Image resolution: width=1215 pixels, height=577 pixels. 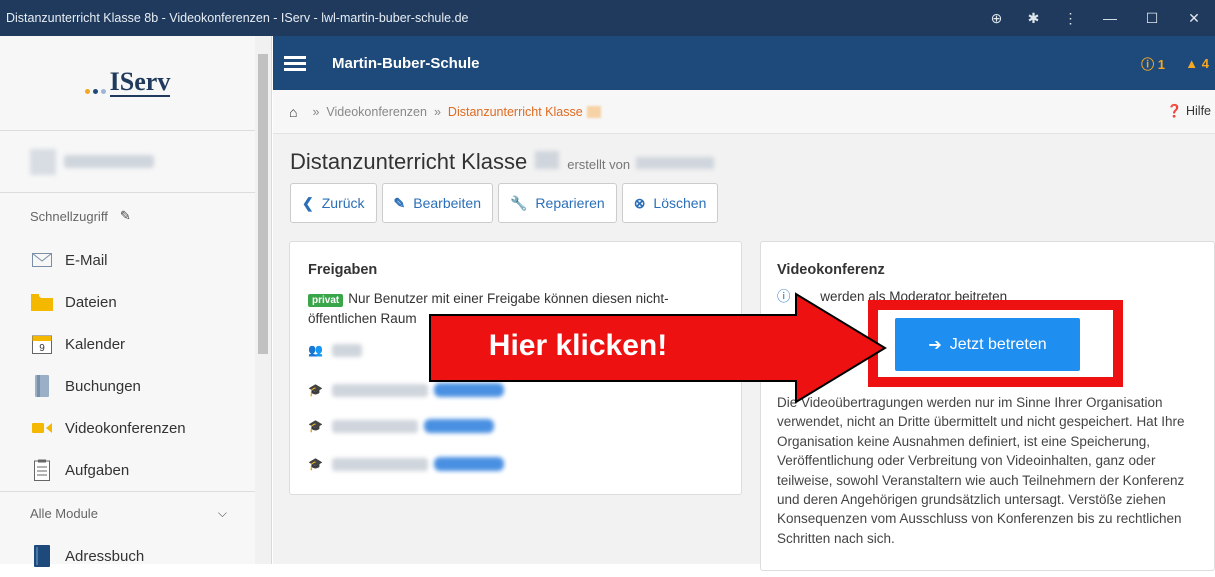 What do you see at coordinates (42, 470) in the screenshot?
I see `tasks-icon` at bounding box center [42, 470].